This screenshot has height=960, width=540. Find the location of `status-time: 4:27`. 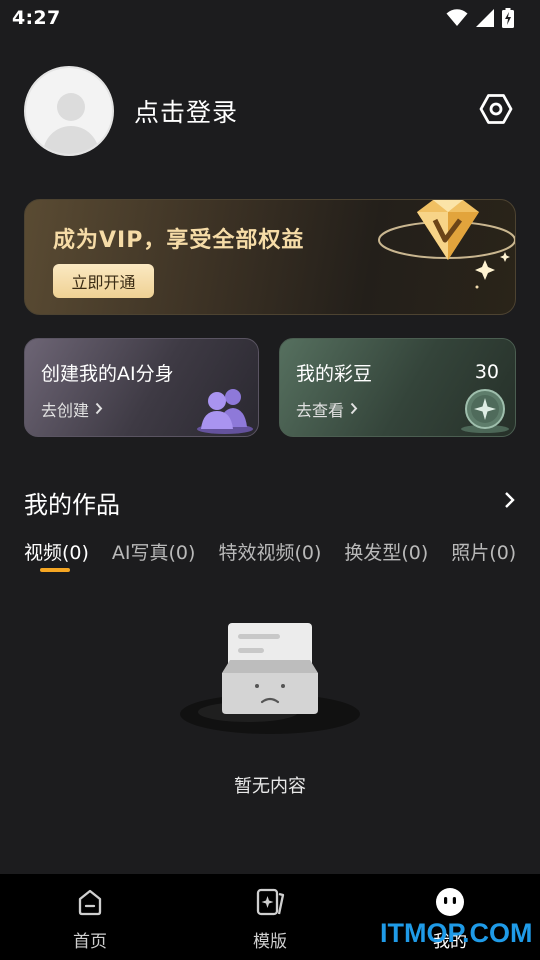

status-time: 4:27 is located at coordinates (36, 18).